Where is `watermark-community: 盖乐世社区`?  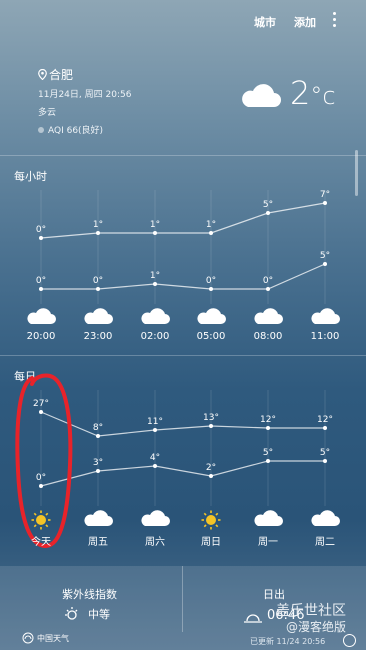 watermark-community: 盖乐世社区 is located at coordinates (311, 611).